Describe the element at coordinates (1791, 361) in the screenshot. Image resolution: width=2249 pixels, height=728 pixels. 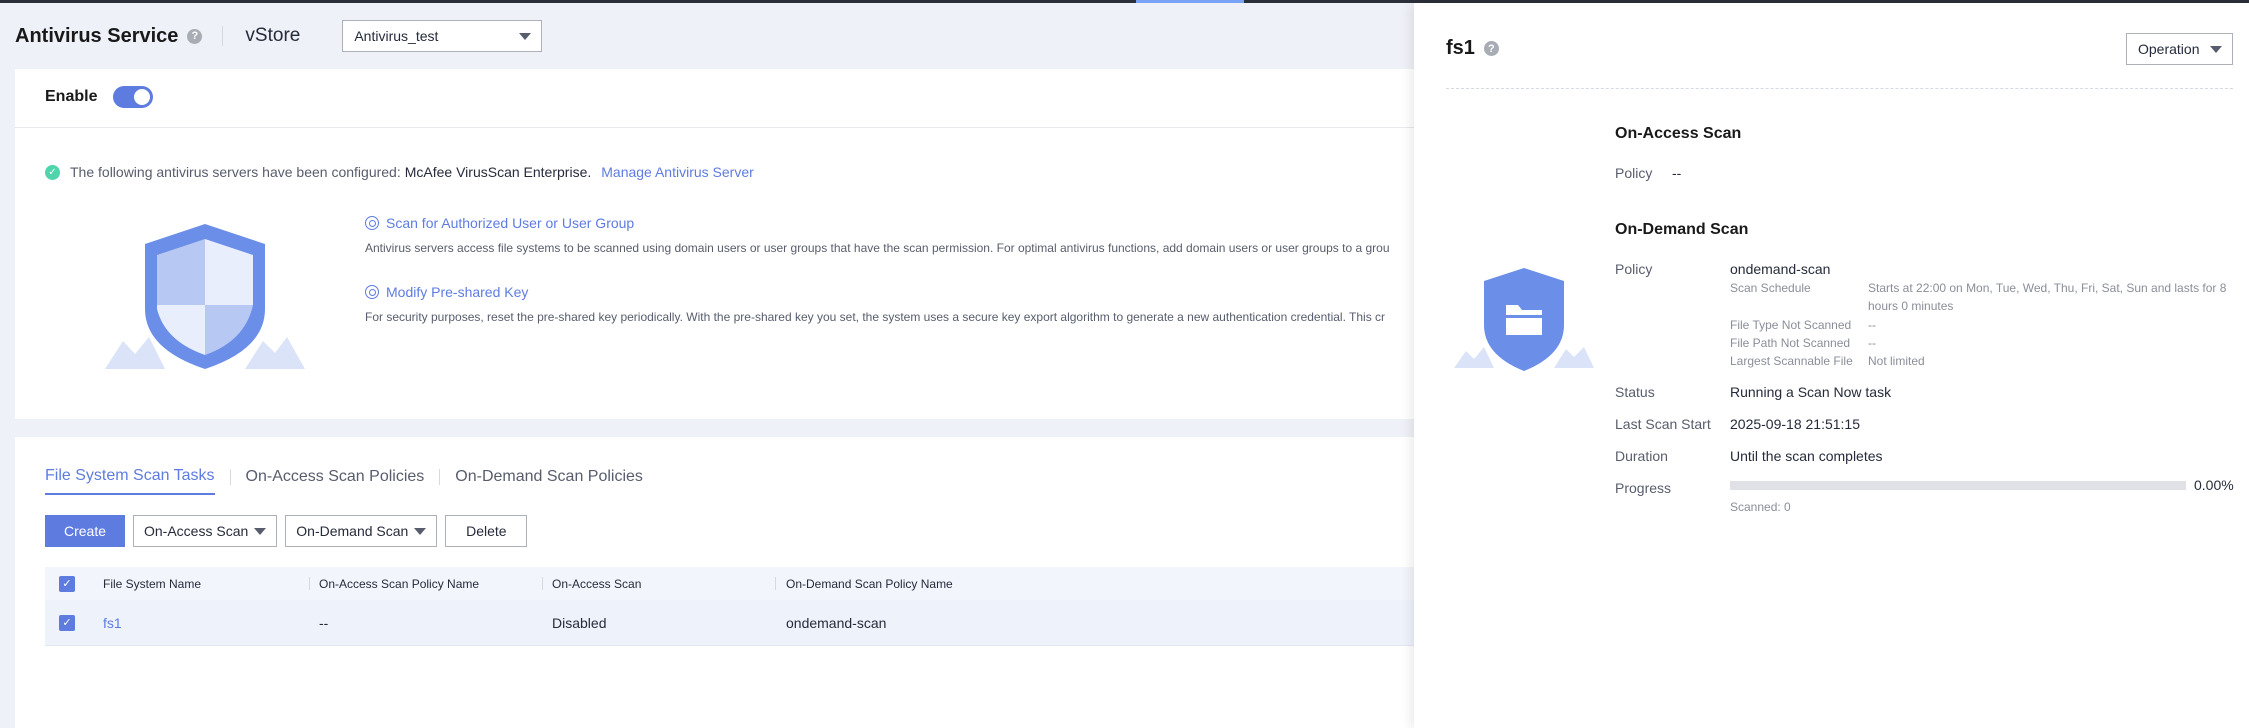
I see `largest-file-label: Largest Scannable File` at that location.